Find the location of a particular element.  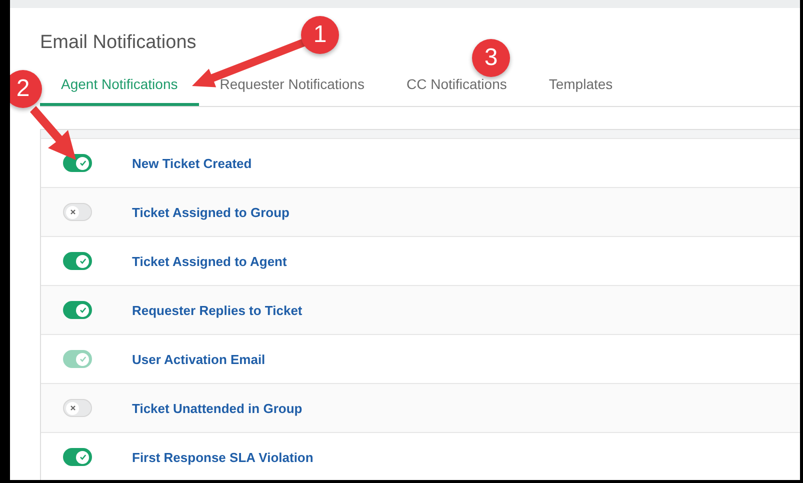

notification-link: First Response SLA Violation is located at coordinates (223, 457).